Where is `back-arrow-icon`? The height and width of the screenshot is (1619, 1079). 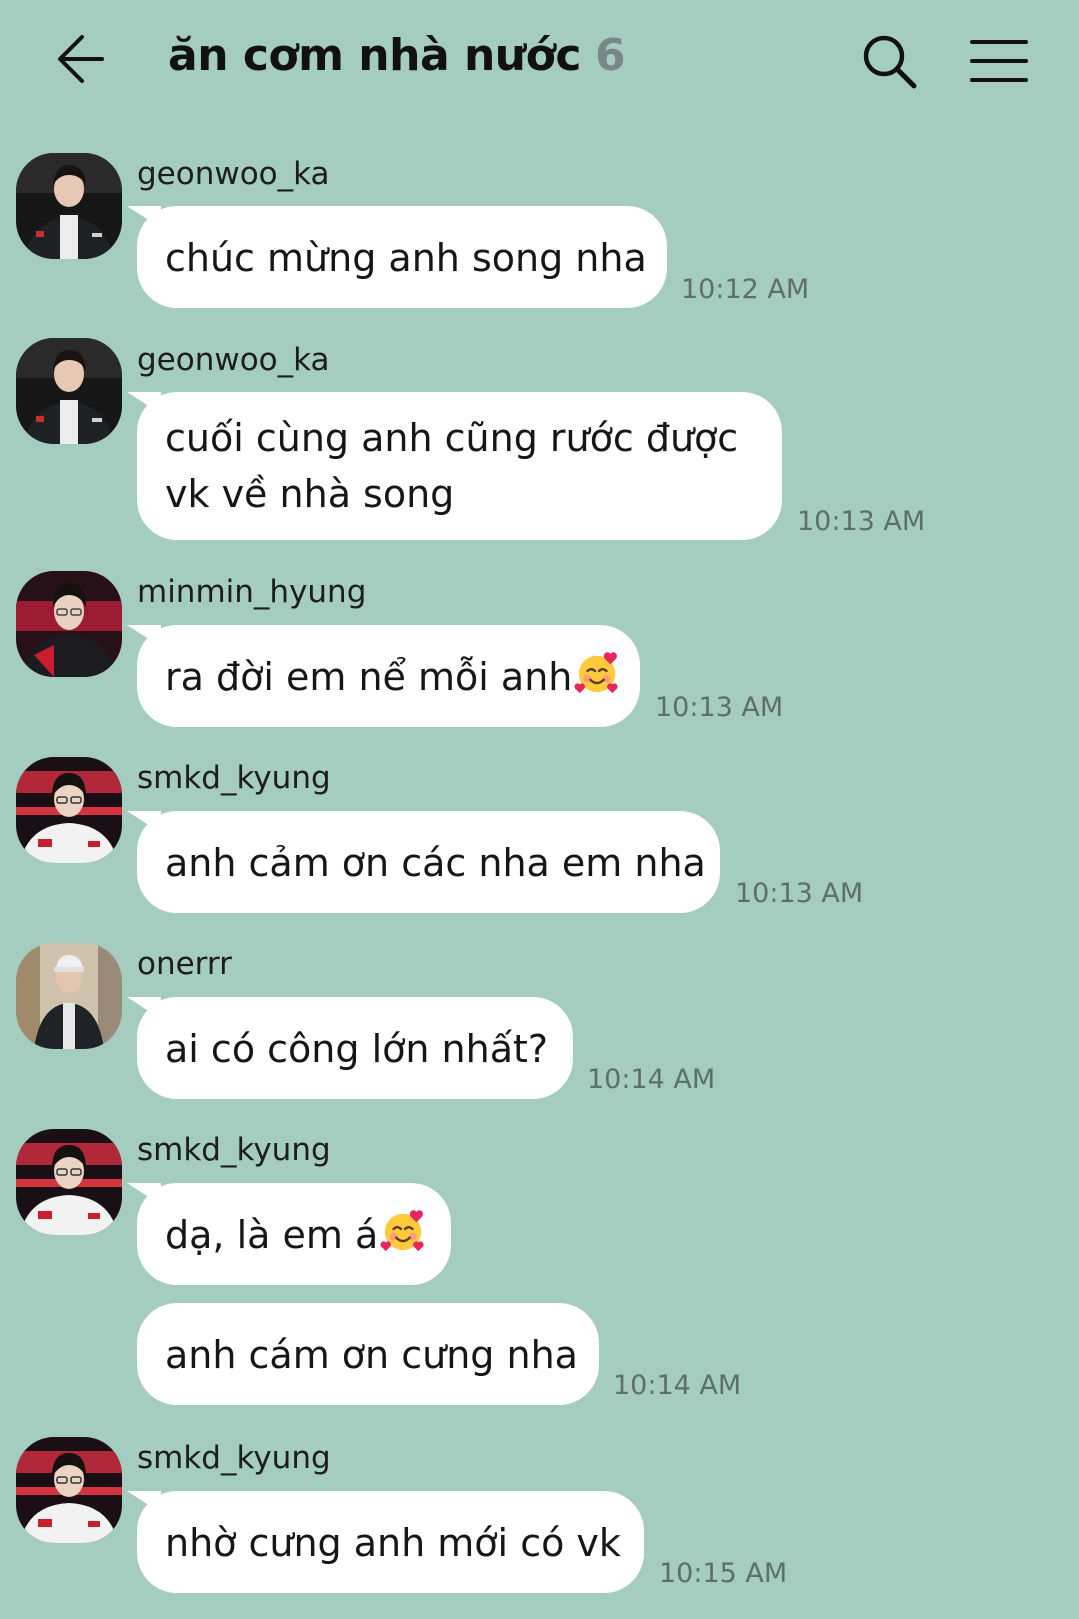
back-arrow-icon is located at coordinates (81, 59).